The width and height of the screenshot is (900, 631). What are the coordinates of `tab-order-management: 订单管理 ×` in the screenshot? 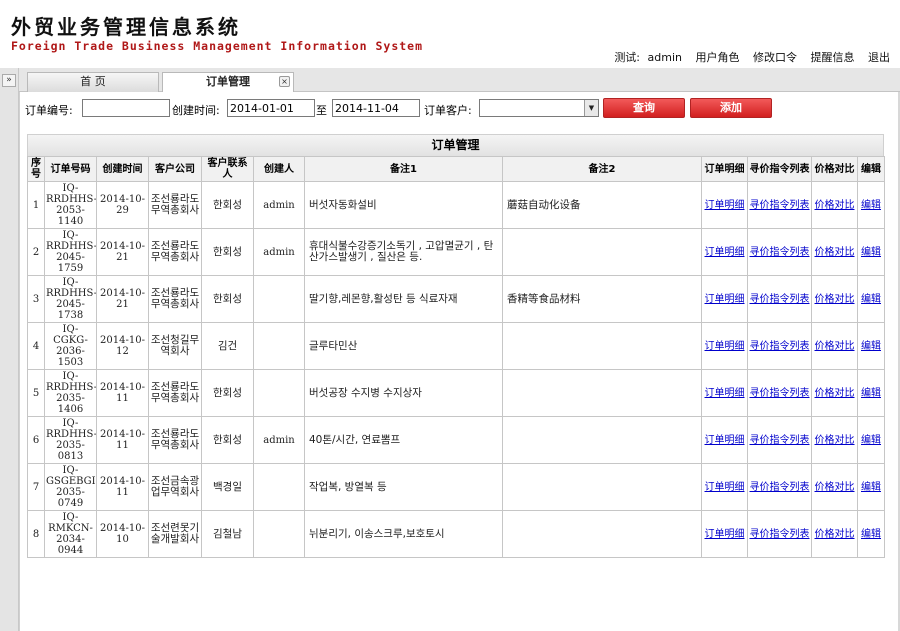 It's located at (228, 82).